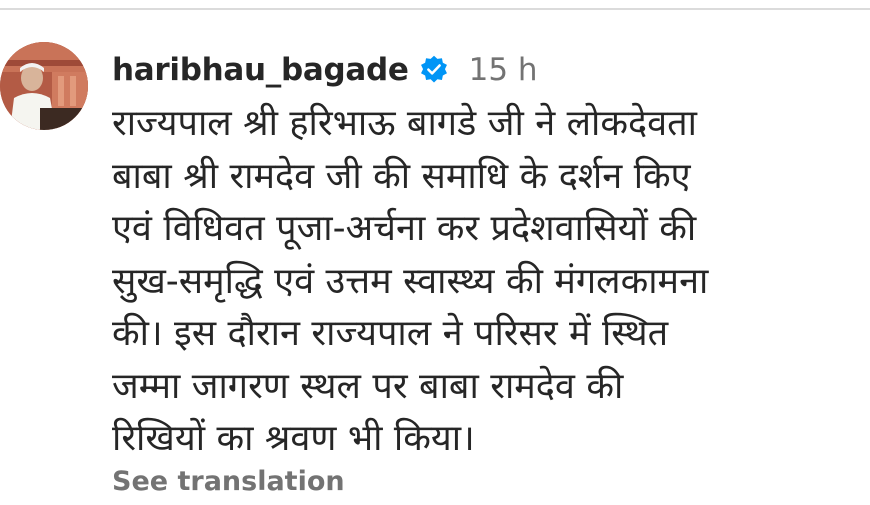  I want to click on avatar-image, so click(44, 86).